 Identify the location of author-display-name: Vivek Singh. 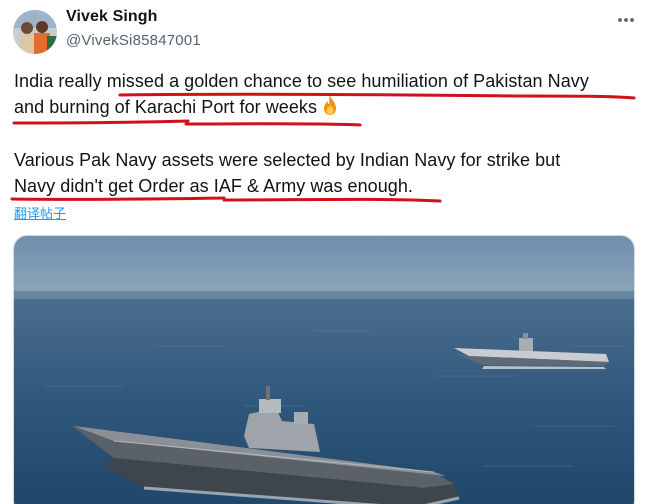
(112, 17).